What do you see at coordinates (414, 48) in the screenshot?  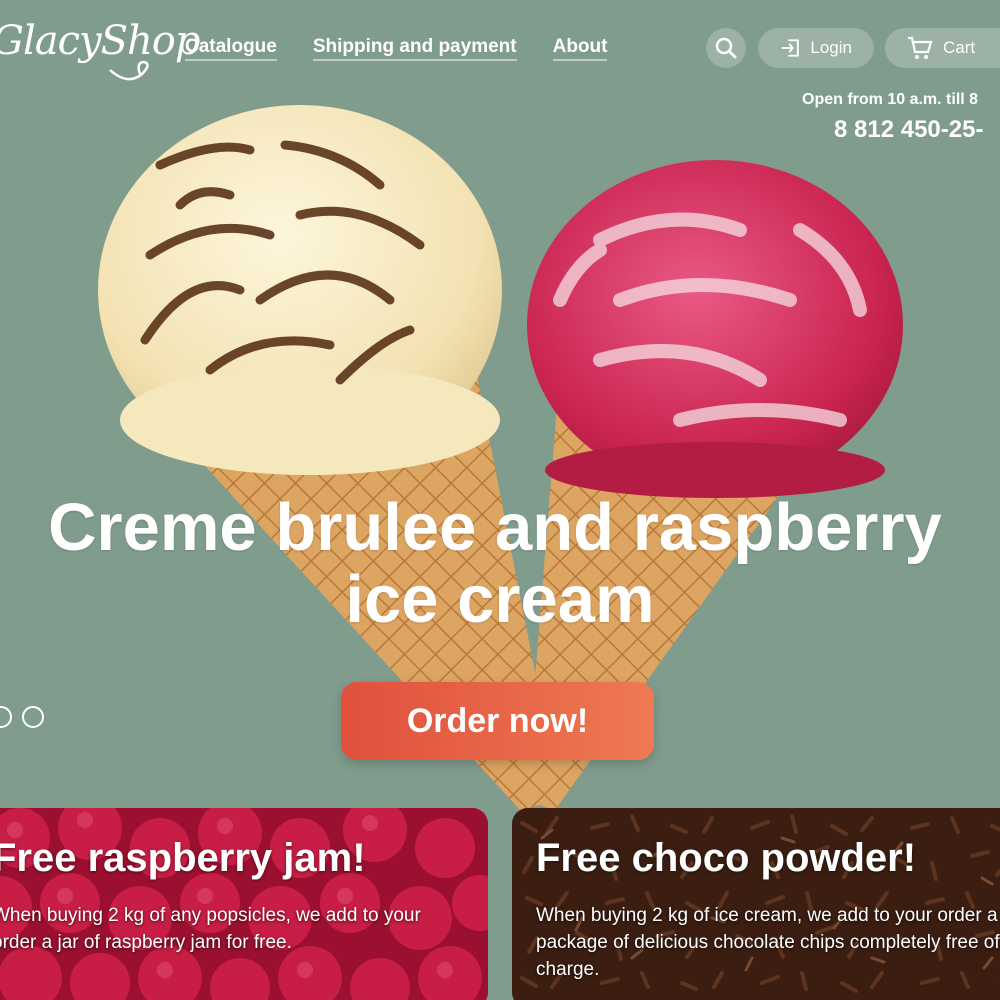 I see `nav-item-shipping-and-payment: Shipping and payment` at bounding box center [414, 48].